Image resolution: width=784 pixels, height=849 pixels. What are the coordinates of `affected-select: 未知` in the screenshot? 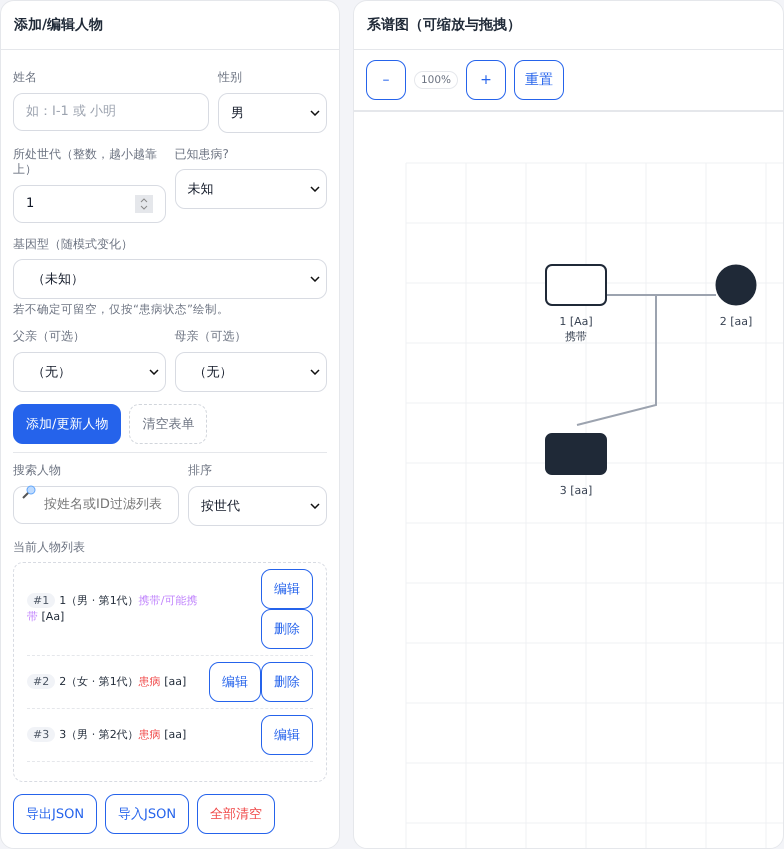 It's located at (250, 189).